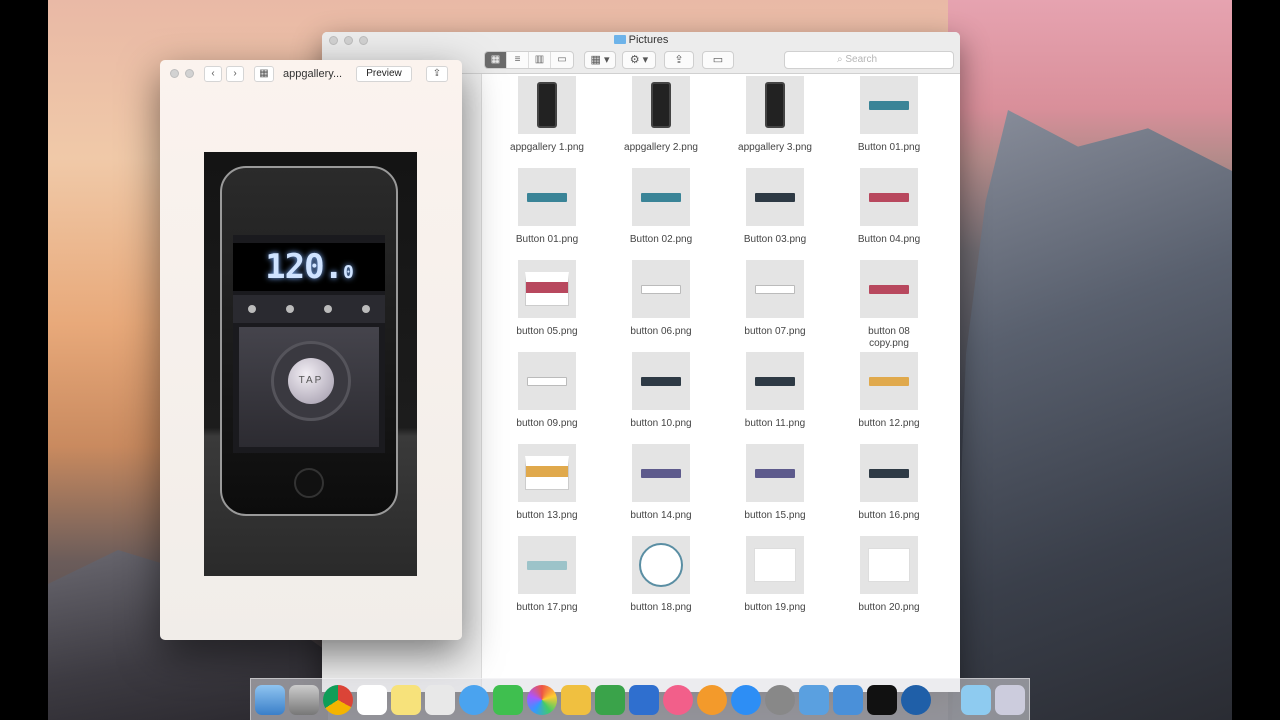 The height and width of the screenshot is (720, 1280). What do you see at coordinates (304, 267) in the screenshot?
I see `display-main-value: 120.` at bounding box center [304, 267].